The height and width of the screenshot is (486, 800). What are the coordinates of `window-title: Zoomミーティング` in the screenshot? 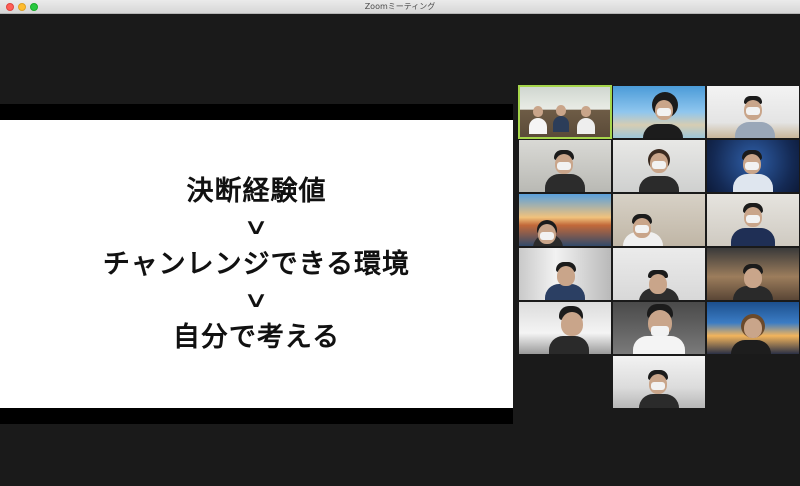 It's located at (400, 6).